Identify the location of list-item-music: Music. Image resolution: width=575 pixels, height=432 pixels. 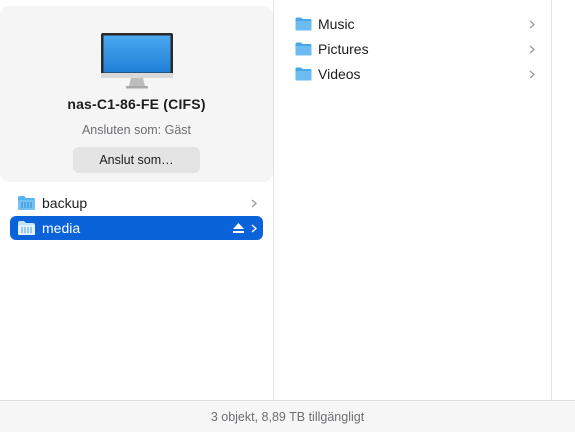
(415, 24).